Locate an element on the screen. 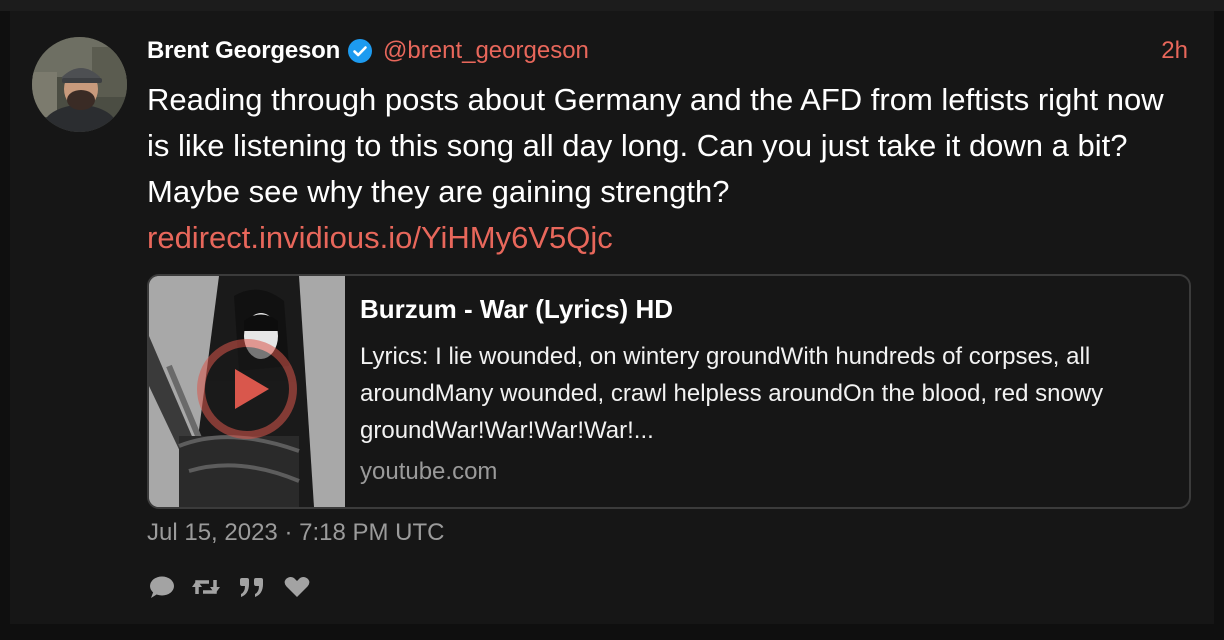 This screenshot has width=1224, height=640. card-title: Burzum - War (Lyrics) HD is located at coordinates (516, 309).